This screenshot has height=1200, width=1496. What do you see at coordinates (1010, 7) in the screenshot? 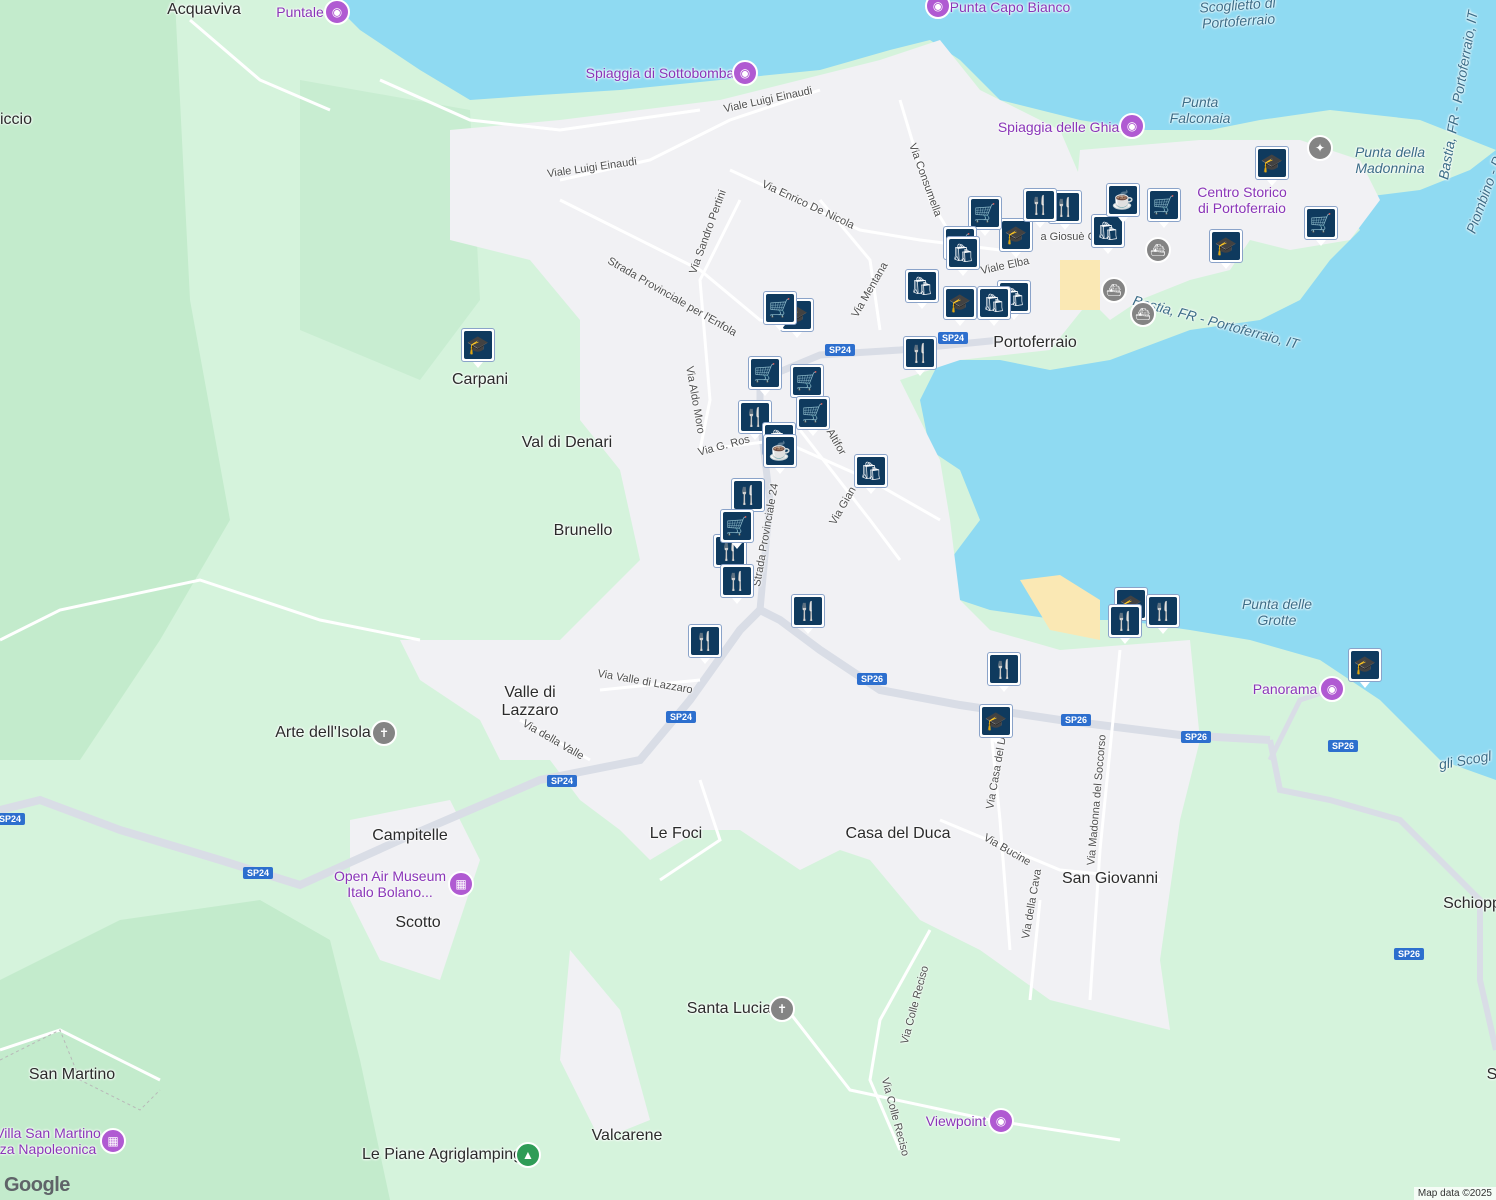
I see `map-label-punta-capo-bianco: Punta Capo Bianco` at bounding box center [1010, 7].